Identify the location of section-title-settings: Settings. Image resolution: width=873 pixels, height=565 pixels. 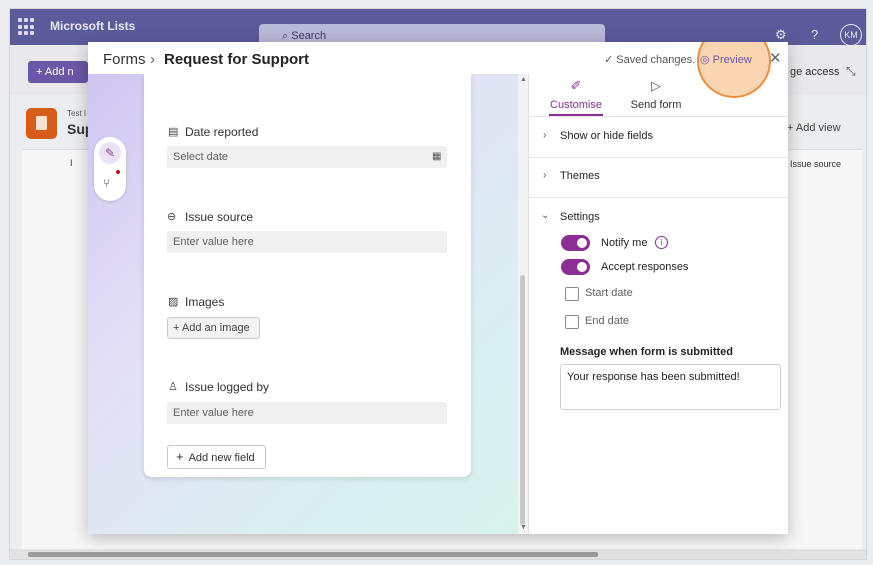
(580, 217).